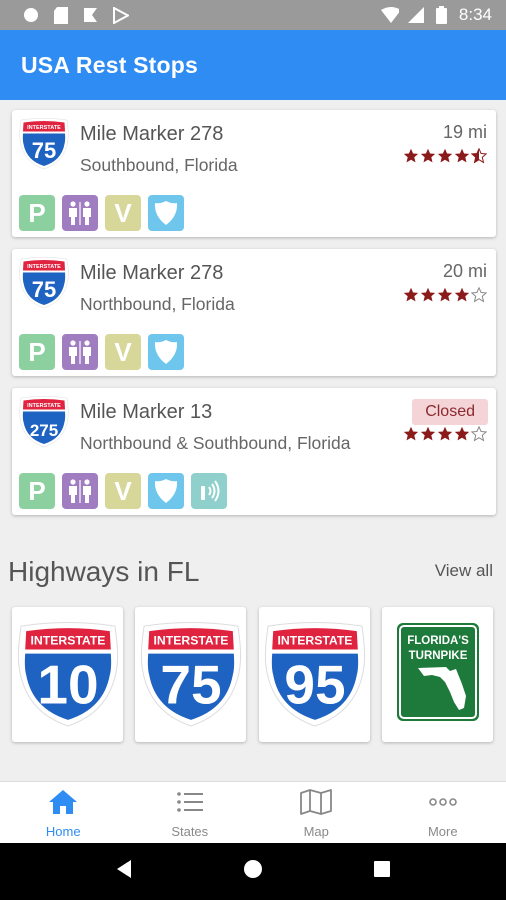 This screenshot has width=506, height=900. What do you see at coordinates (464, 571) in the screenshot?
I see `view-all-link: View all` at bounding box center [464, 571].